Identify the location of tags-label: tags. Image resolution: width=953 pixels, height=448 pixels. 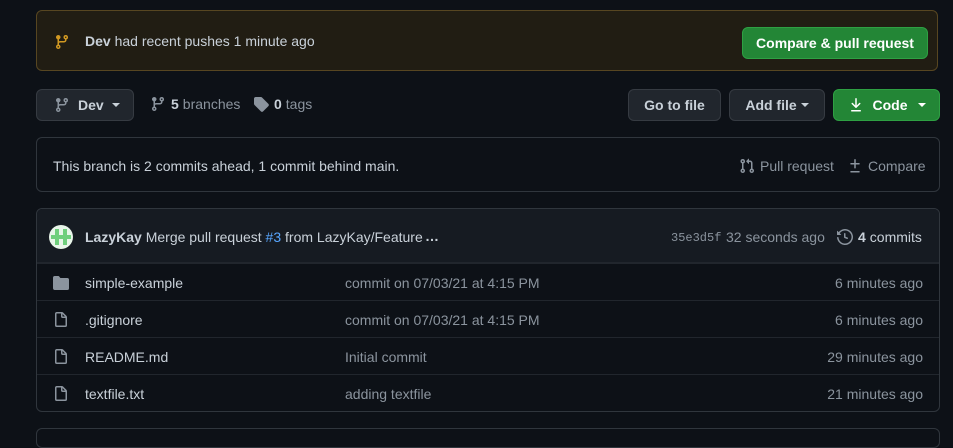
(299, 104).